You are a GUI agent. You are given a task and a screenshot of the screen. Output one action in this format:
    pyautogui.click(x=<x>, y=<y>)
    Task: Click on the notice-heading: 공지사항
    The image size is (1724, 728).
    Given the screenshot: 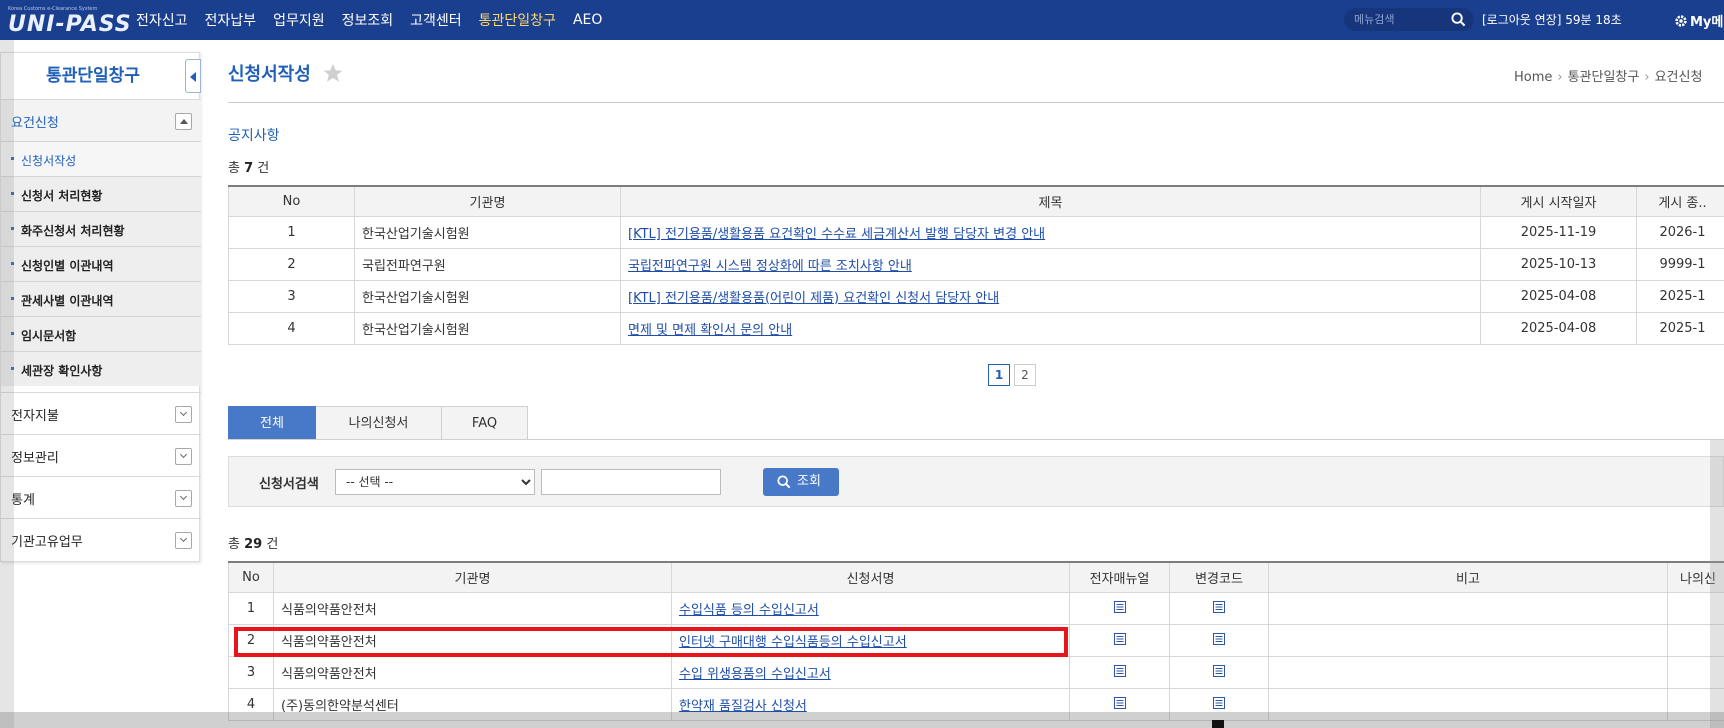 What is the action you would take?
    pyautogui.click(x=254, y=136)
    